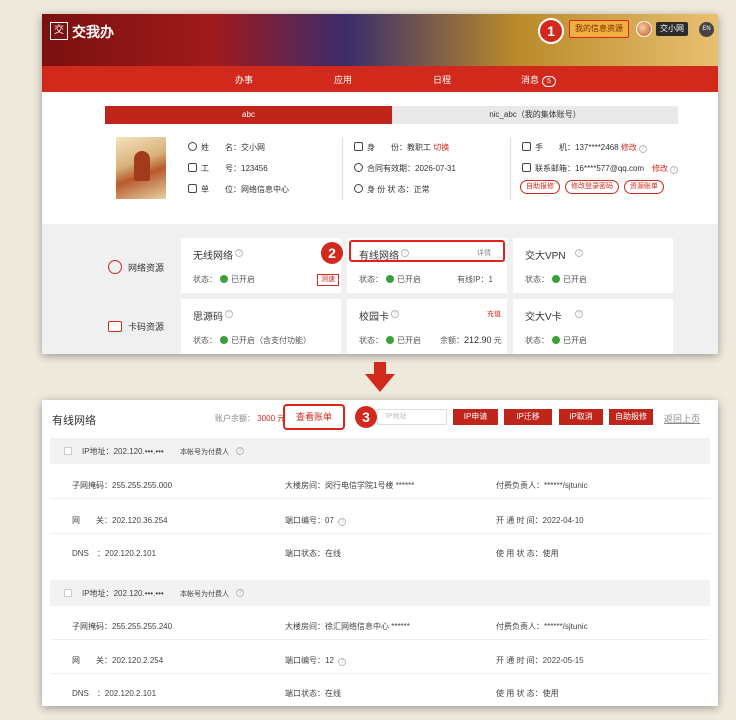  Describe the element at coordinates (599, 29) in the screenshot. I see `my-info-resources-button: 我的信息资源` at that location.